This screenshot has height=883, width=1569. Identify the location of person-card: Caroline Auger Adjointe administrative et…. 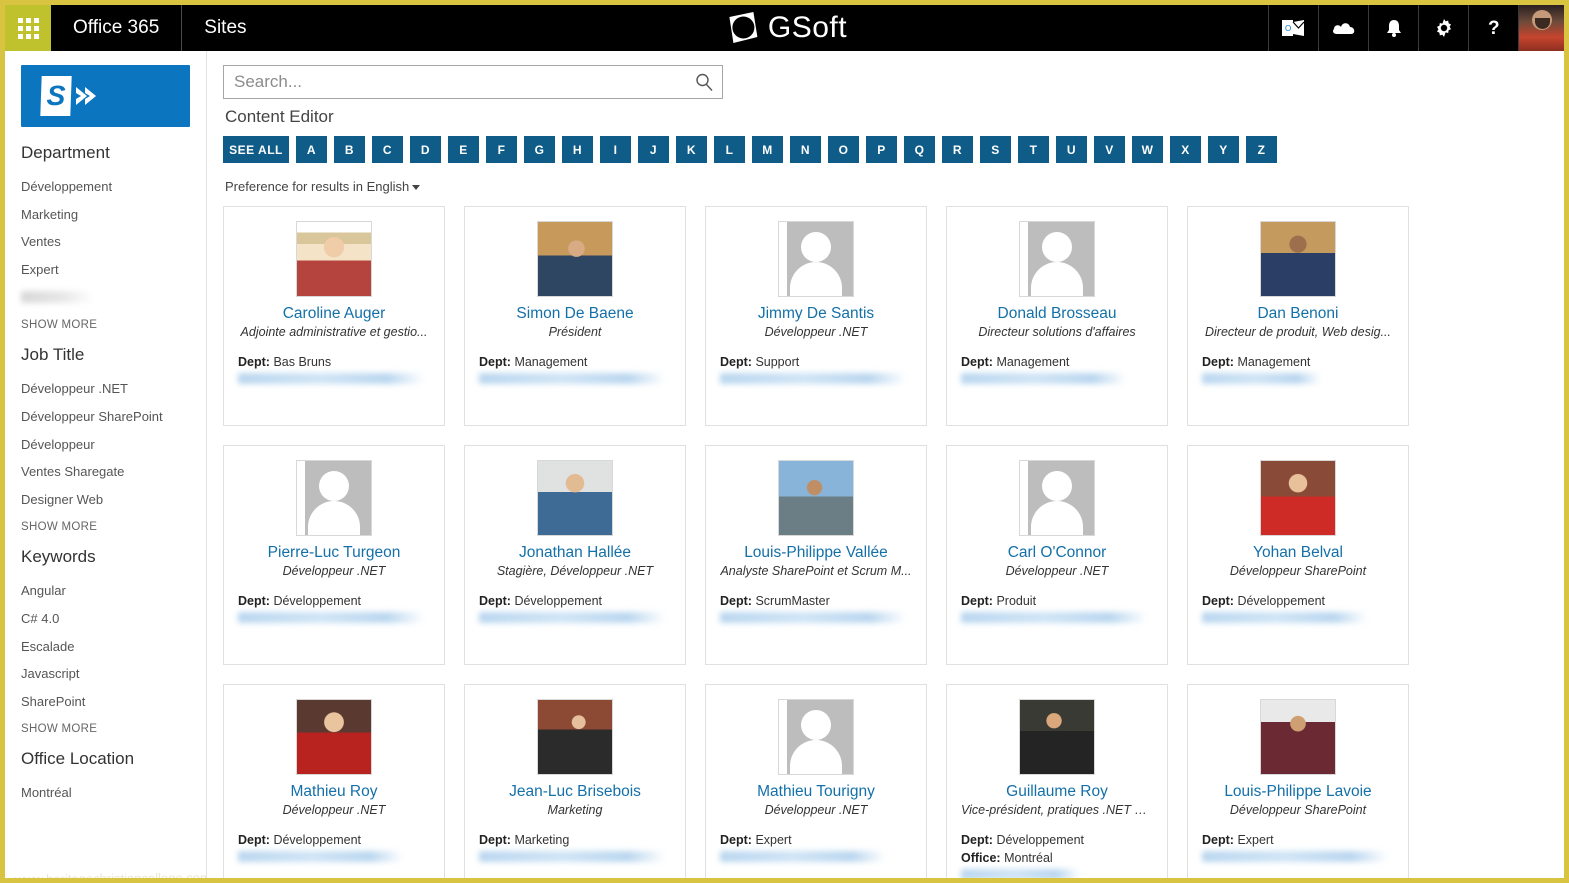
(334, 316).